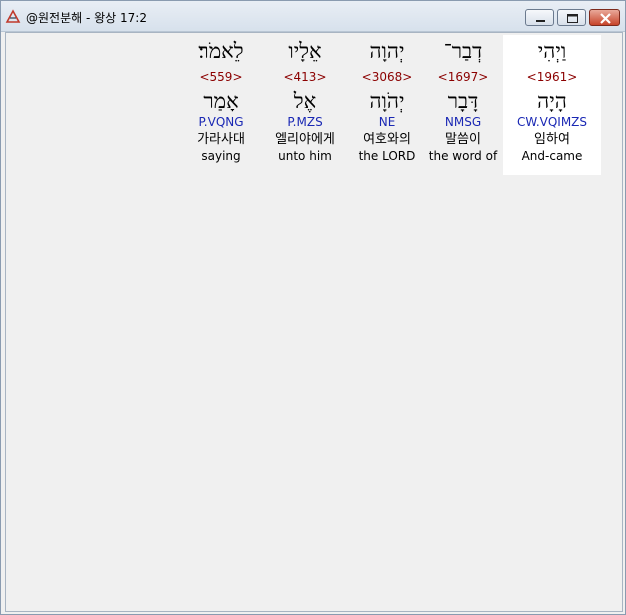 This screenshot has height=615, width=626. Describe the element at coordinates (305, 77) in the screenshot. I see `strong-number: <413>` at that location.